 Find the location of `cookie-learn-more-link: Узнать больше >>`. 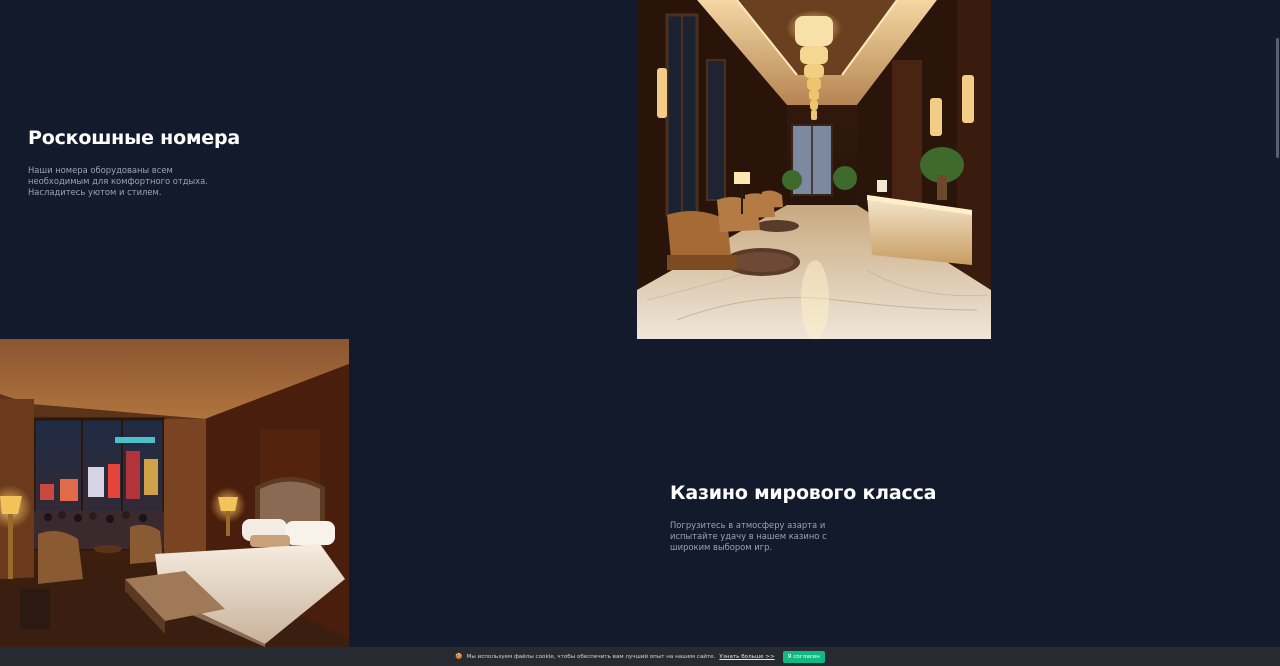

cookie-learn-more-link: Узнать больше >> is located at coordinates (746, 657).